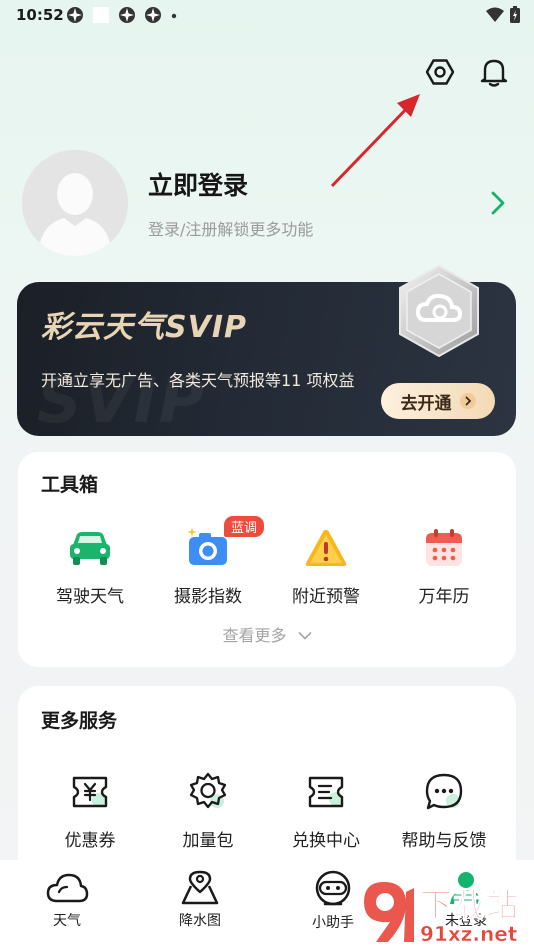 The width and height of the screenshot is (534, 950). I want to click on car-icon, so click(90, 548).